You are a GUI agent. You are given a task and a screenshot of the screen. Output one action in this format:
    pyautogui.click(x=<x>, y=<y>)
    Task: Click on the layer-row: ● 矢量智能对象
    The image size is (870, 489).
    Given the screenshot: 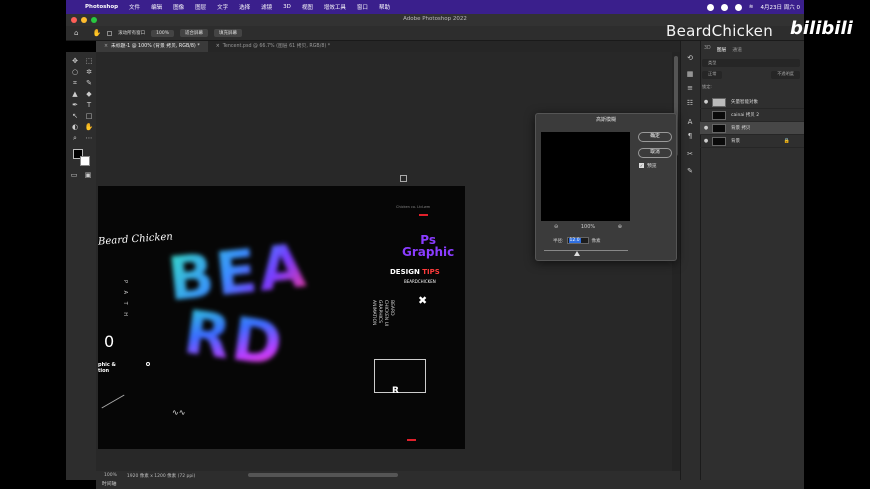 What is the action you would take?
    pyautogui.click(x=752, y=102)
    